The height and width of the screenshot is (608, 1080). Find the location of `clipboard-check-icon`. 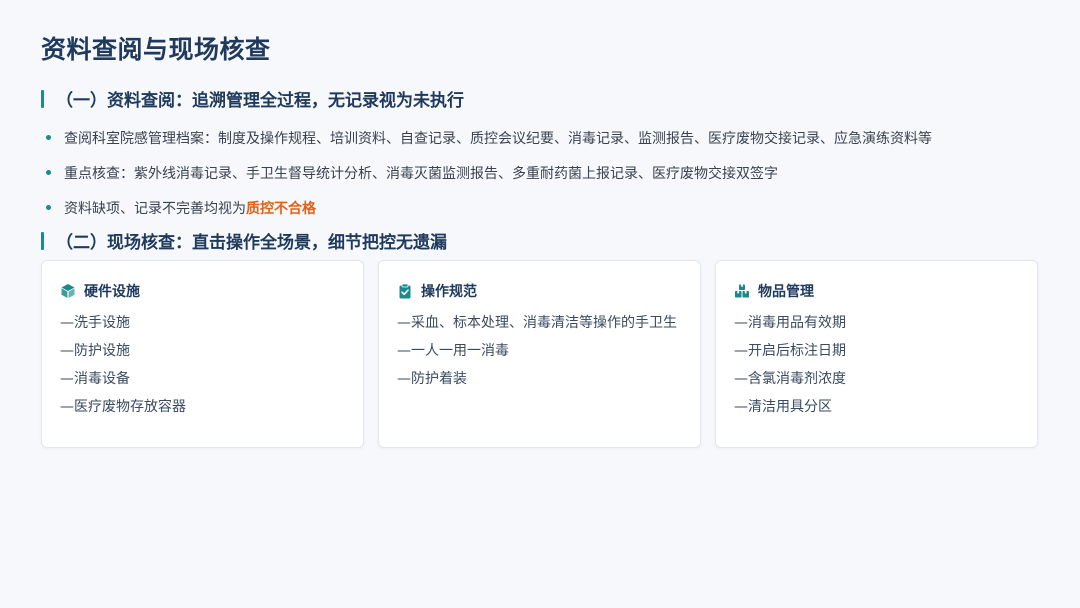

clipboard-check-icon is located at coordinates (405, 291).